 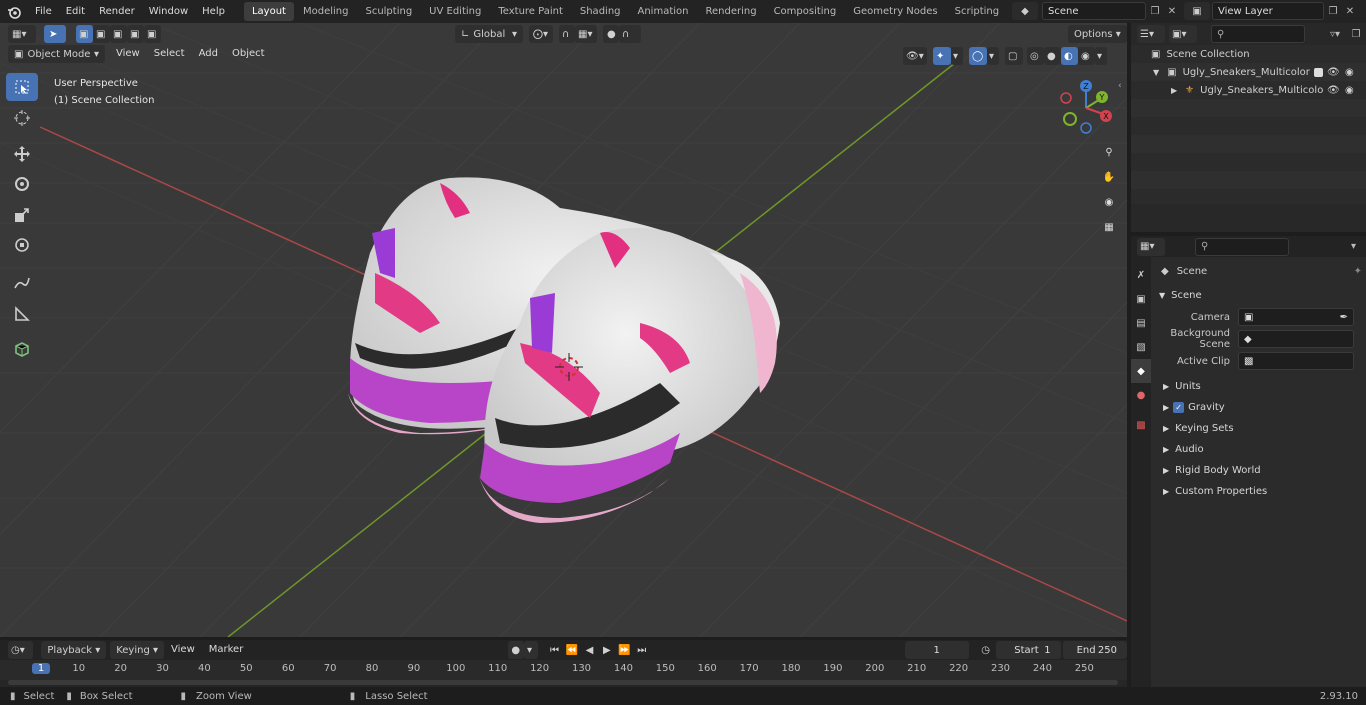 I want to click on material-shading: ◐, so click(x=1069, y=56).